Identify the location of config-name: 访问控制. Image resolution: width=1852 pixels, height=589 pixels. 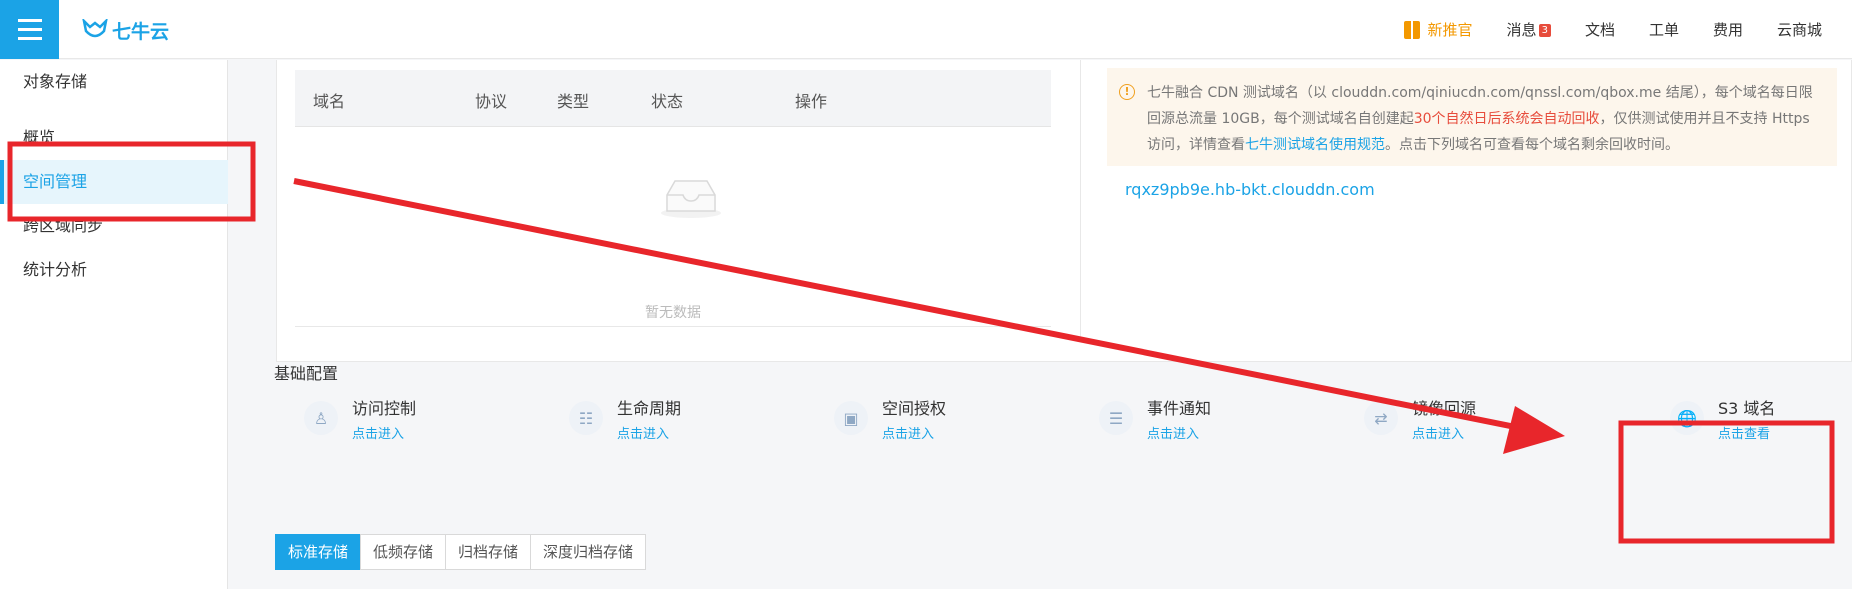
(384, 408).